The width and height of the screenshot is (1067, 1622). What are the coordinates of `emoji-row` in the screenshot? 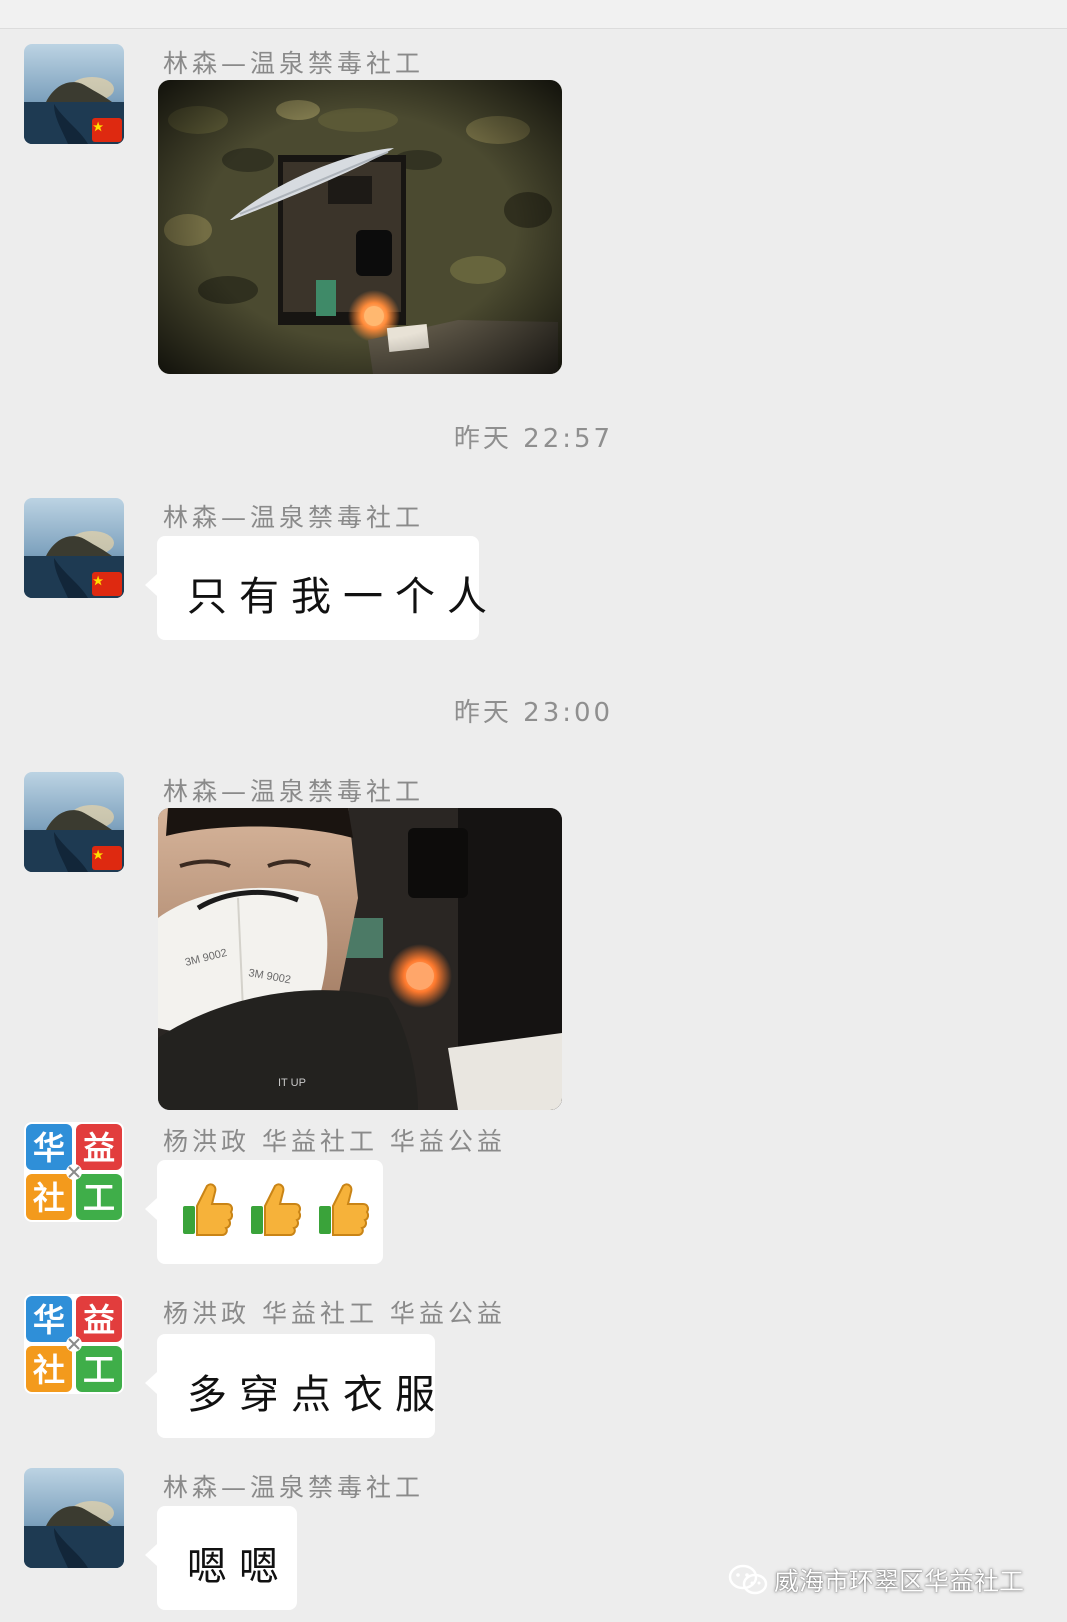 It's located at (282, 1210).